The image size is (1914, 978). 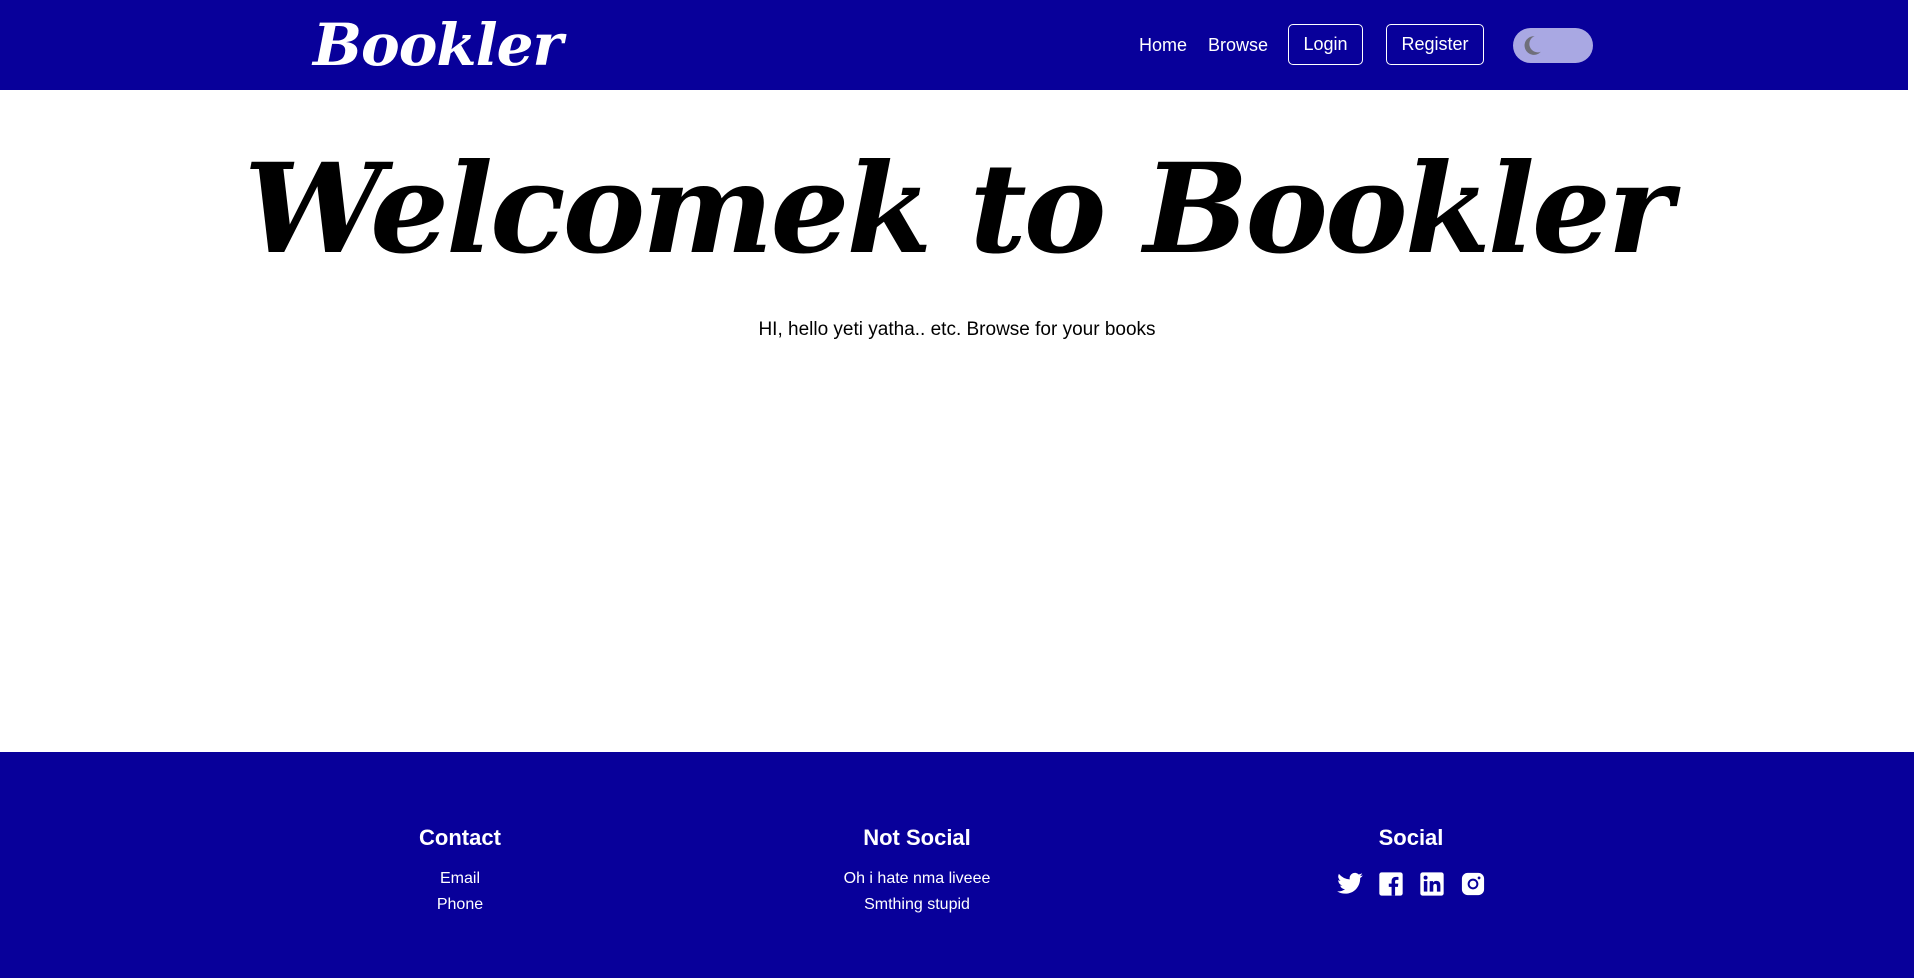 What do you see at coordinates (1532, 45) in the screenshot?
I see `moon-icon` at bounding box center [1532, 45].